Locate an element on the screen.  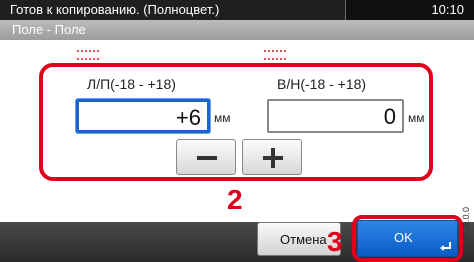
callout-step-3: 3 is located at coordinates (335, 241).